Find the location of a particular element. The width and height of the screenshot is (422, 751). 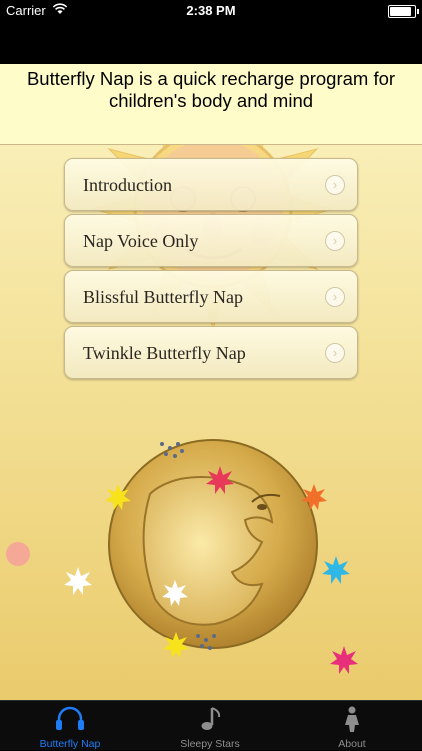

tab-sleepy-stars: Sleepy Stars is located at coordinates (210, 726).